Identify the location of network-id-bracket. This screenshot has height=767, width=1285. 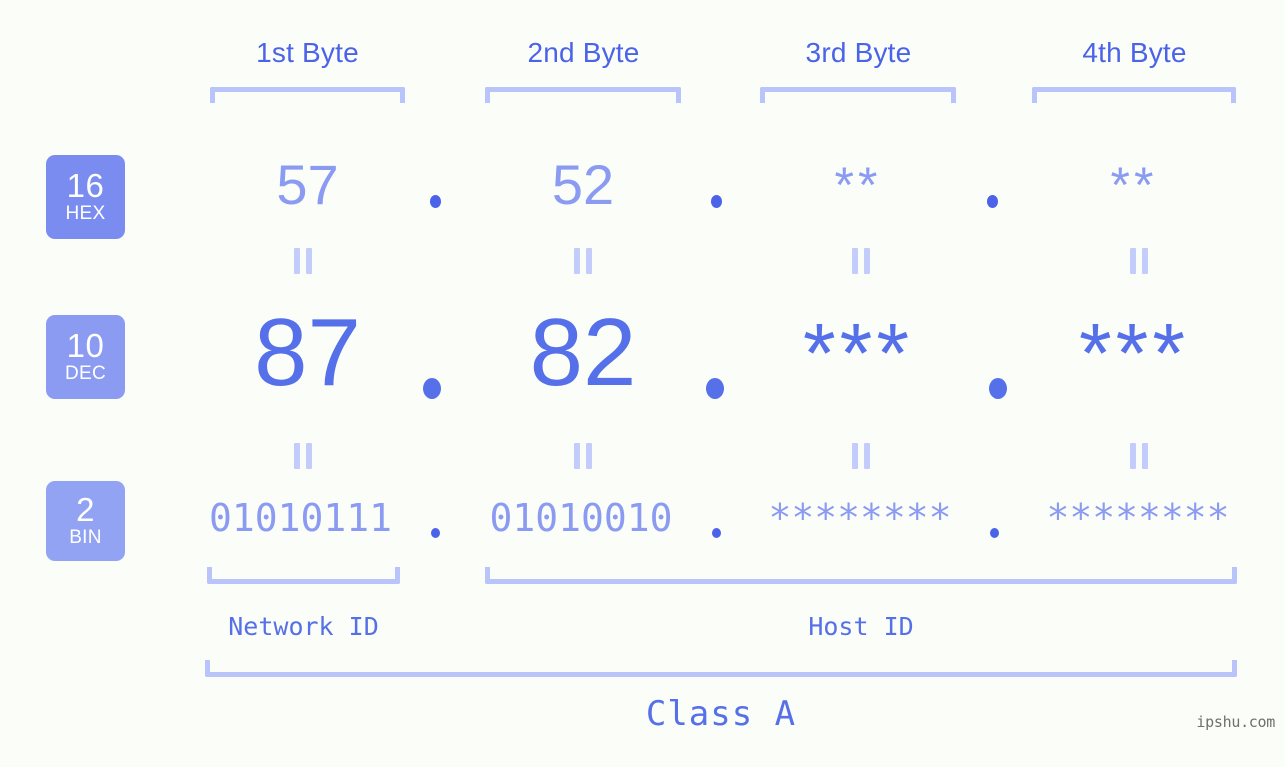
(303, 575).